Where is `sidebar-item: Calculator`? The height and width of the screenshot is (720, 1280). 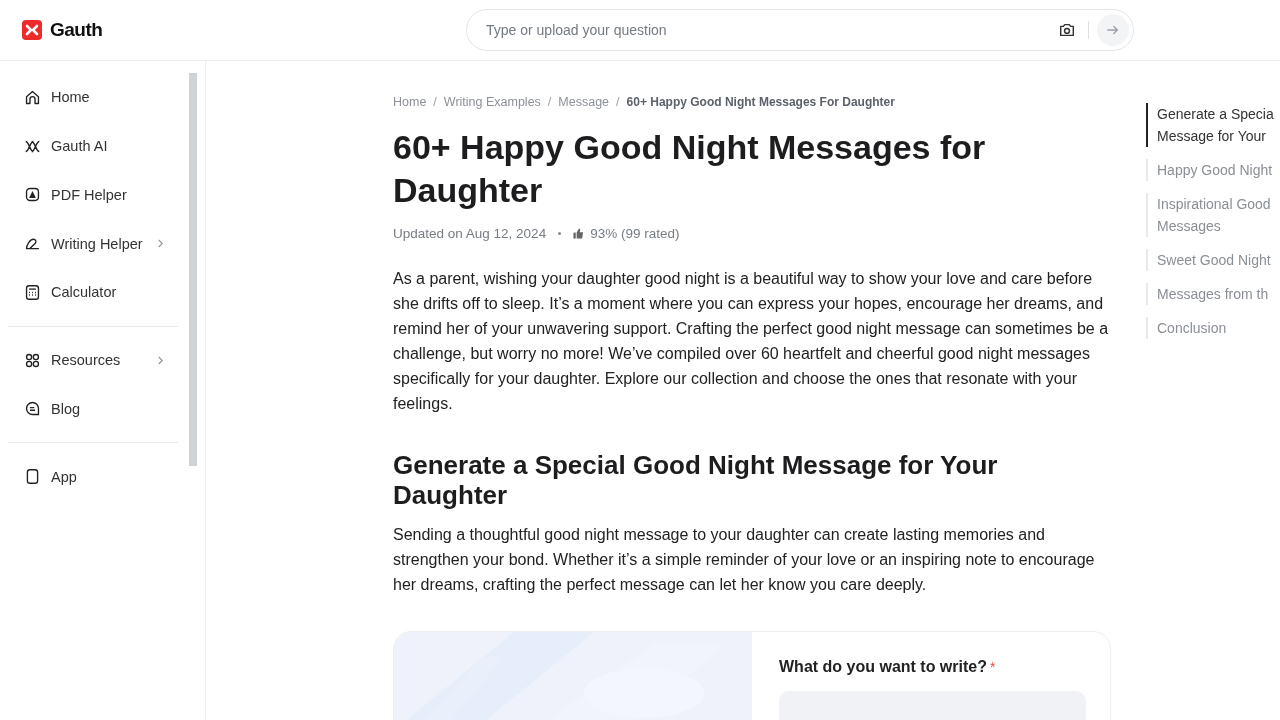
sidebar-item: Calculator is located at coordinates (93, 292).